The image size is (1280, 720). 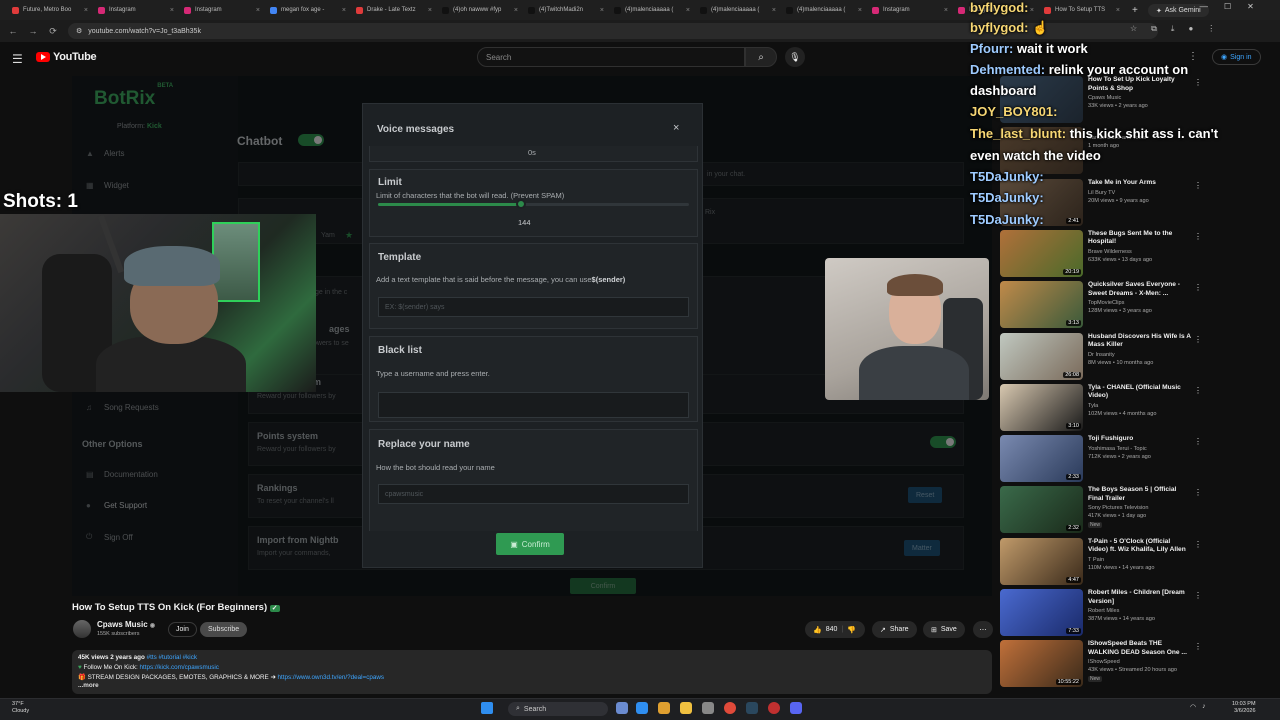 What do you see at coordinates (480, 10) in the screenshot?
I see `browser-tab: (4)oh nawww #fyp ×` at bounding box center [480, 10].